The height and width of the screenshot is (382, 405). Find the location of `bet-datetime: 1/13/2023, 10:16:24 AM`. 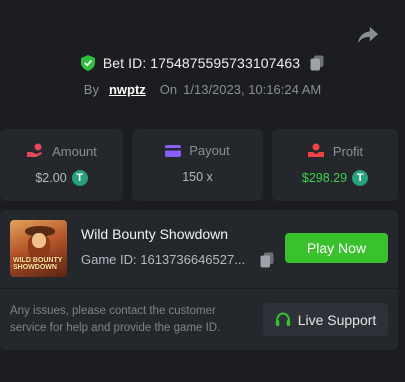

bet-datetime: 1/13/2023, 10:16:24 AM is located at coordinates (252, 89).